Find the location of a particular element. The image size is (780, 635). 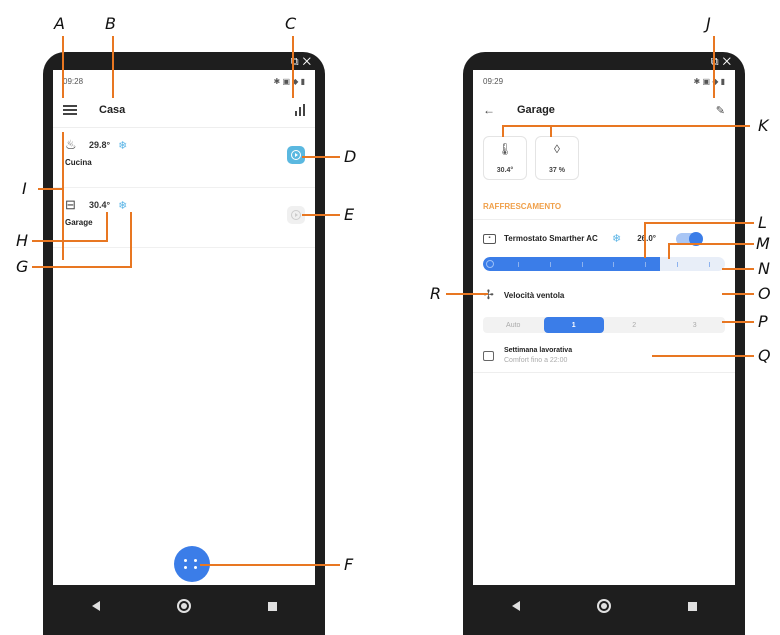

callout-line-l-h is located at coordinates (699, 223).